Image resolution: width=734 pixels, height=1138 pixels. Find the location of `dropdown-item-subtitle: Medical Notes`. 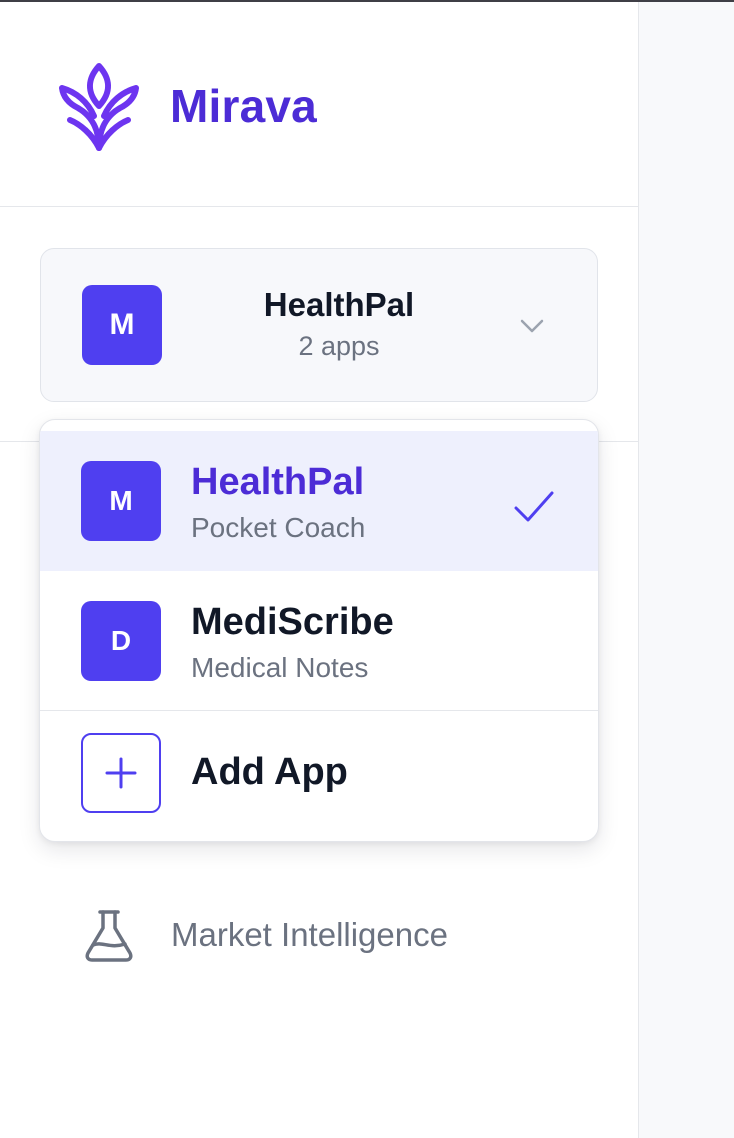

dropdown-item-subtitle: Medical Notes is located at coordinates (280, 667).